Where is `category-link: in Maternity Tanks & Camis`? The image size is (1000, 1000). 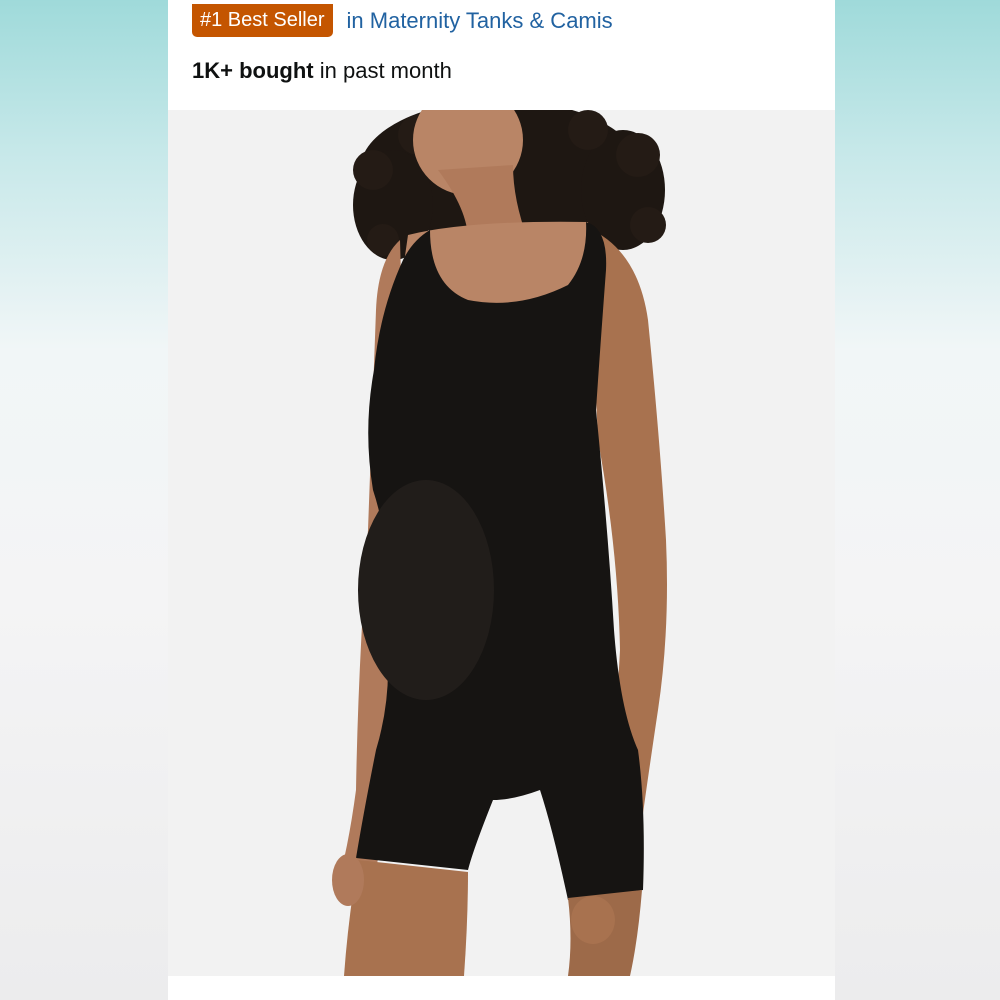 category-link: in Maternity Tanks & Camis is located at coordinates (480, 21).